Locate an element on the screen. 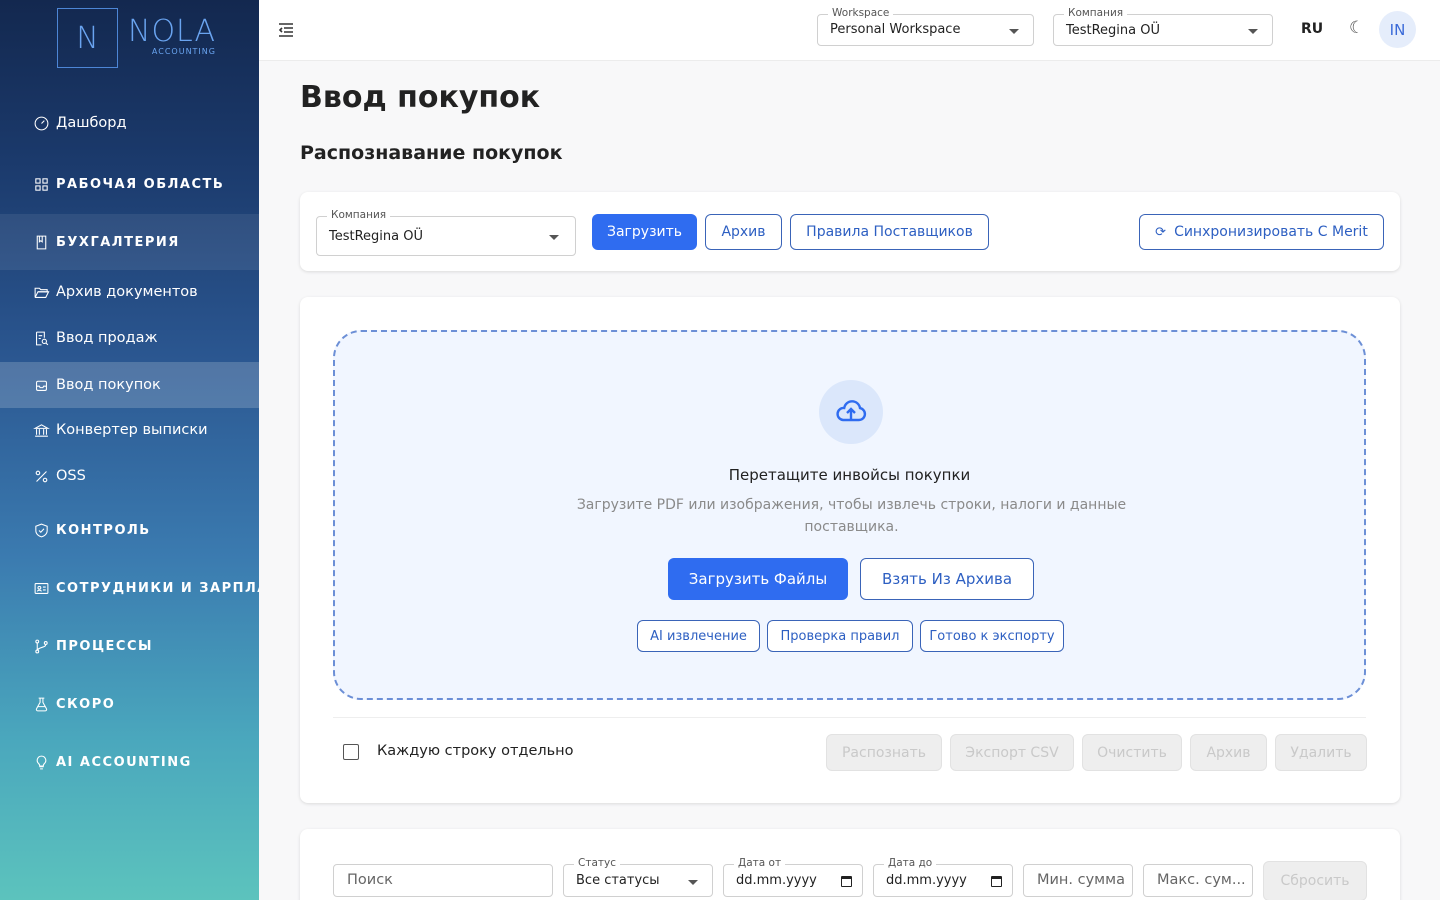 The height and width of the screenshot is (900, 1440). git-branch-icon is located at coordinates (41, 646).